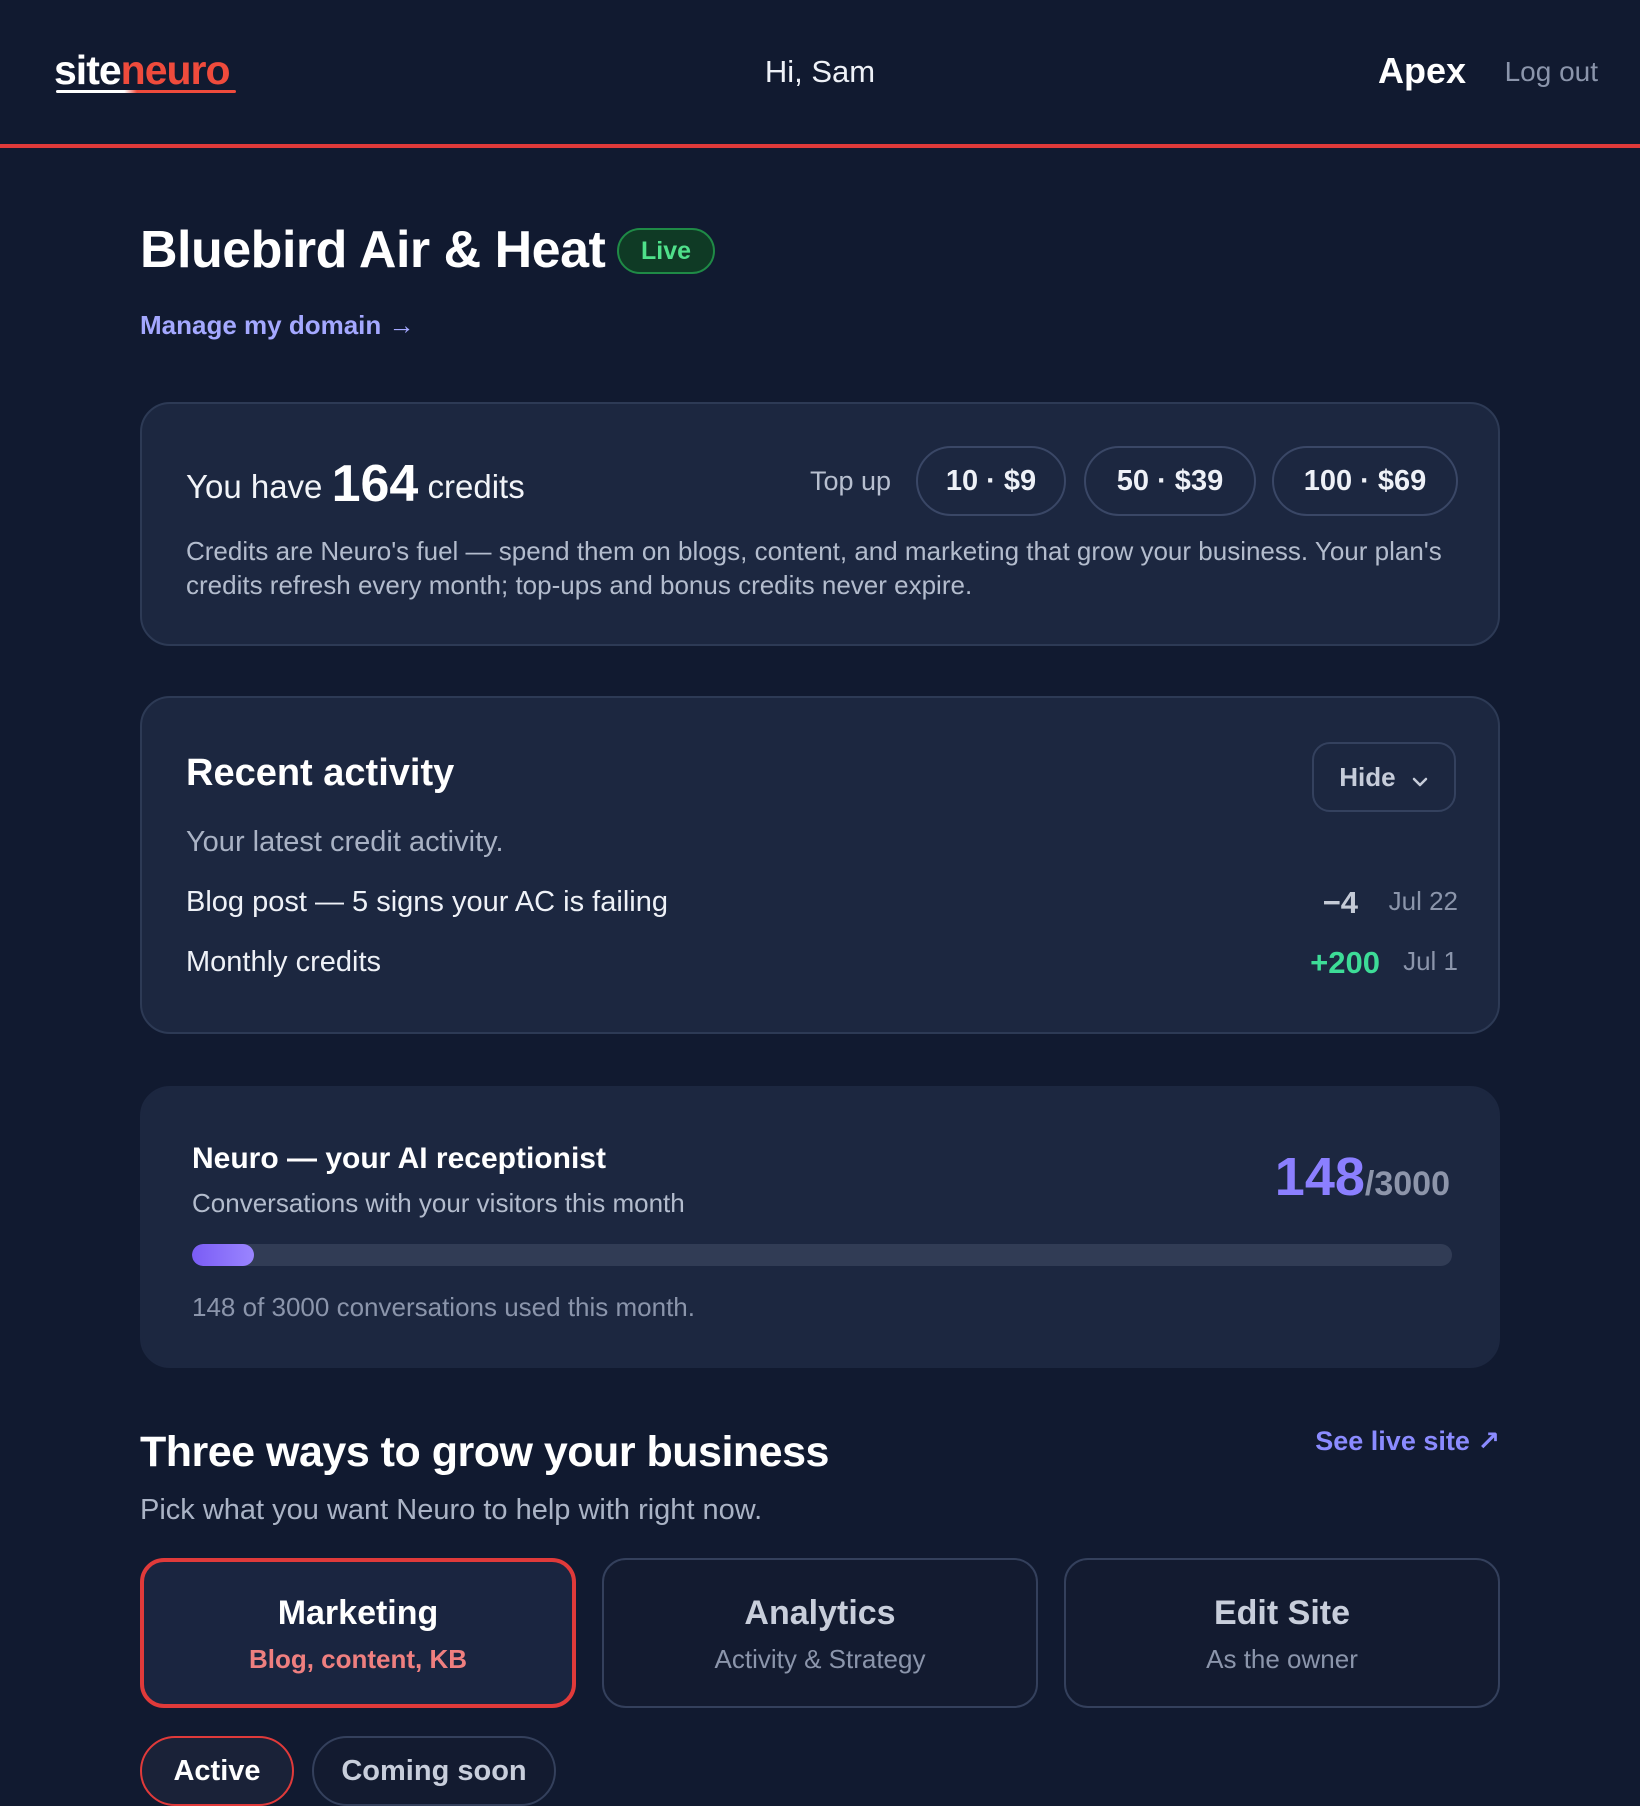 The width and height of the screenshot is (1640, 1806). I want to click on topup-label: Top up, so click(851, 481).